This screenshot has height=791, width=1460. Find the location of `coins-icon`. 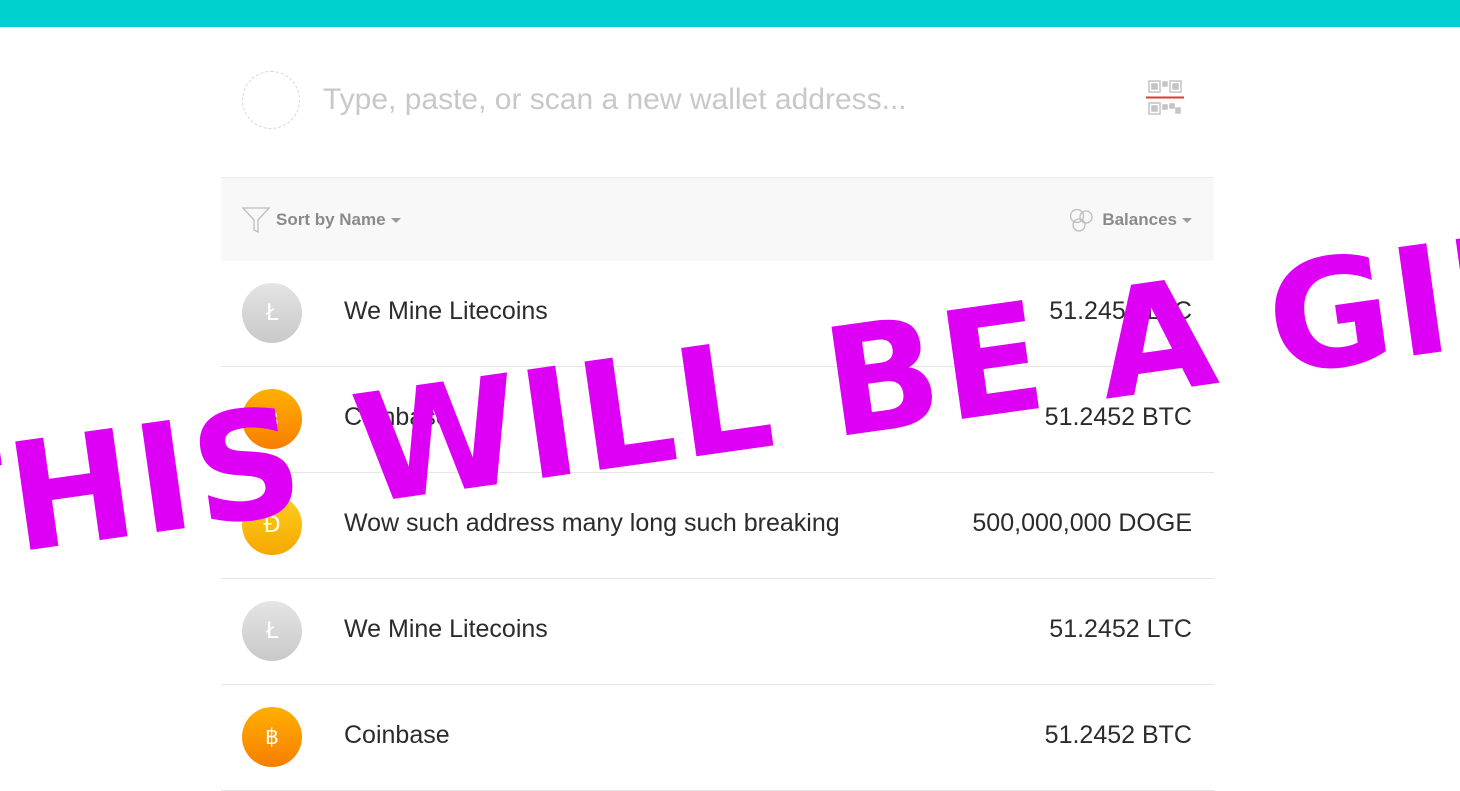

coins-icon is located at coordinates (1081, 220).